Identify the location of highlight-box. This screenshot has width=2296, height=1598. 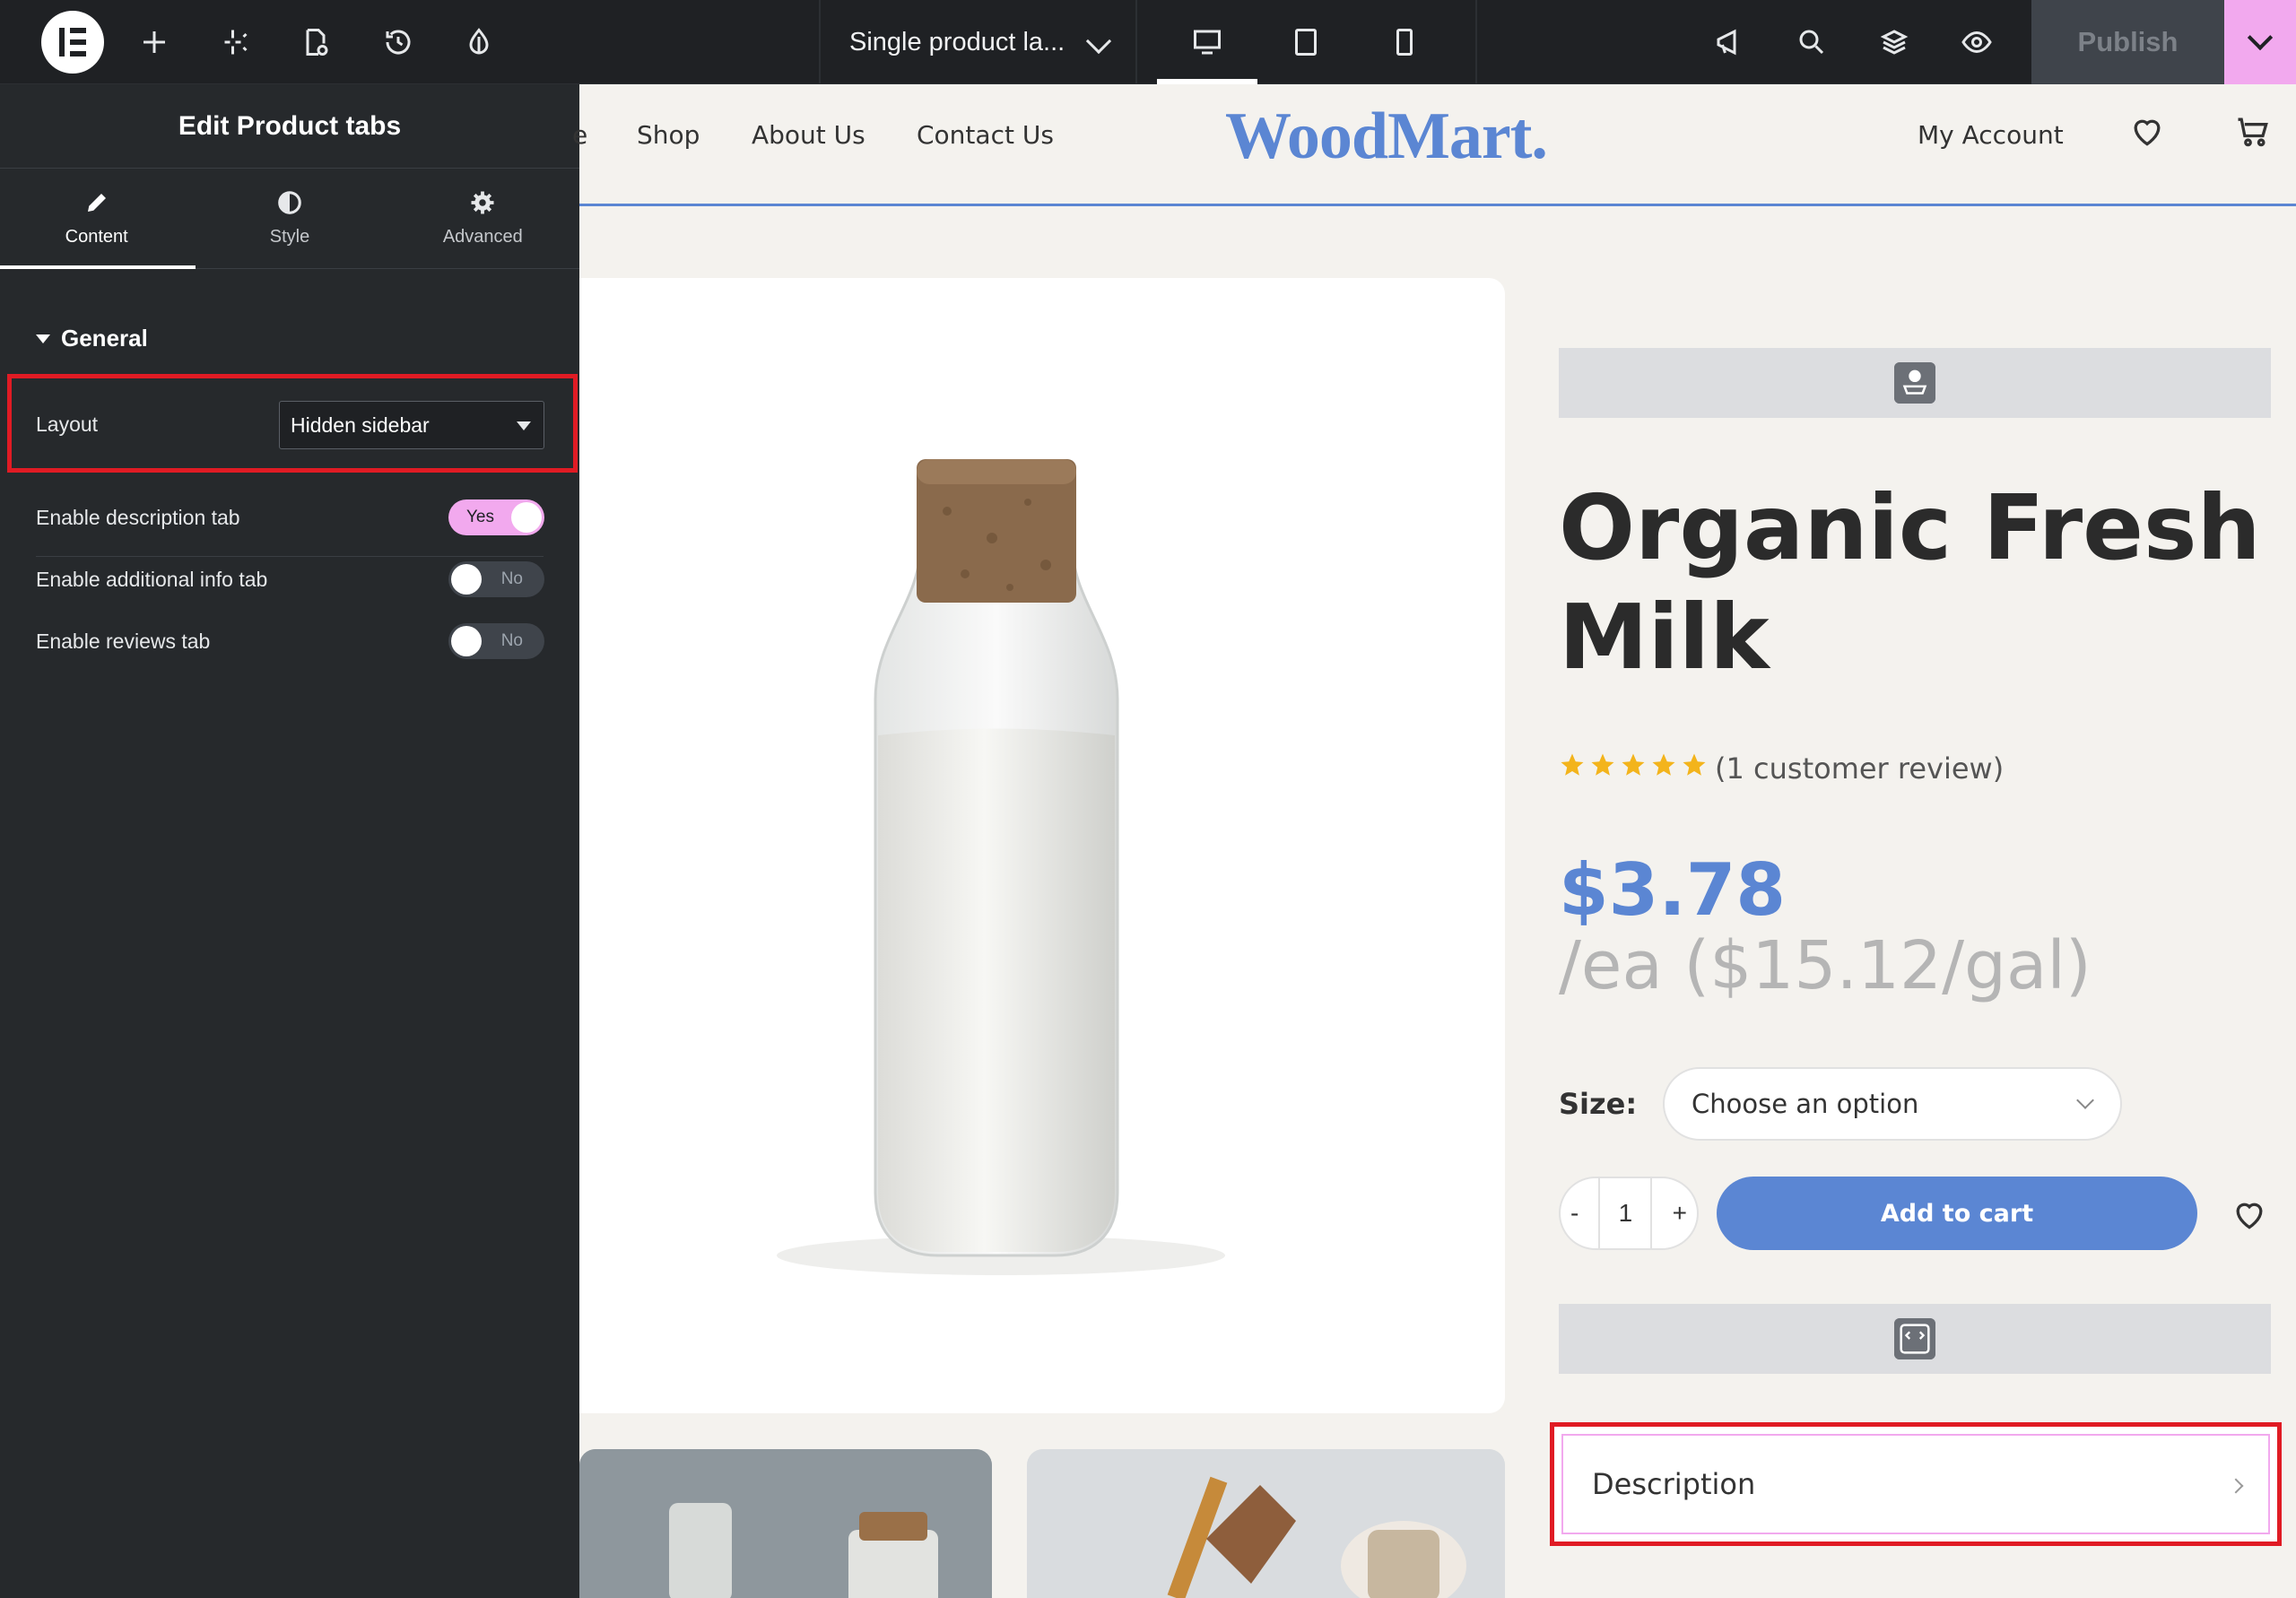
(292, 423).